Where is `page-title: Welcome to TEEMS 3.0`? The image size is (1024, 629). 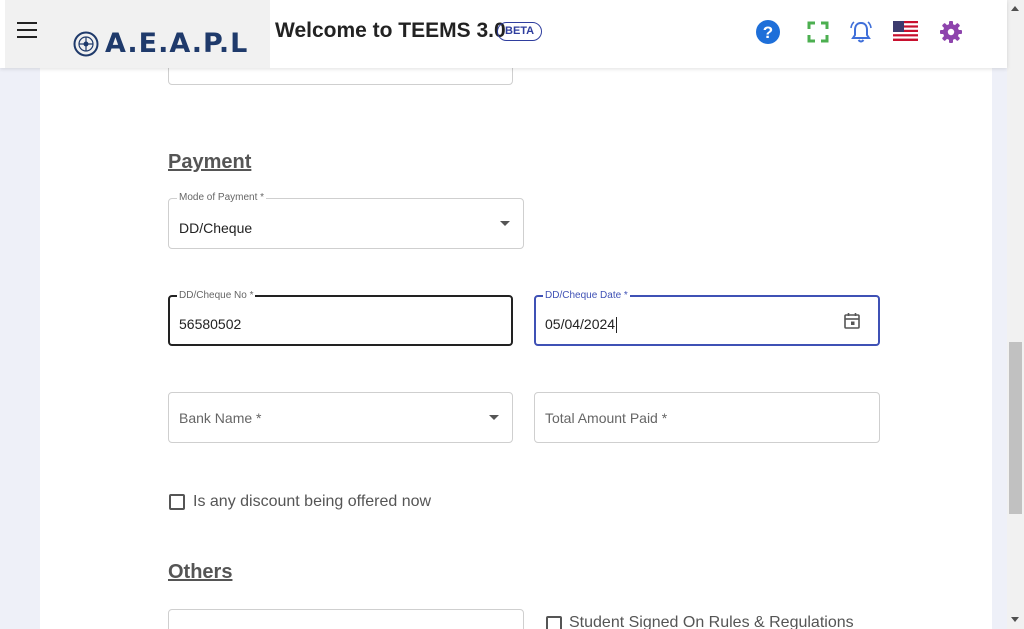 page-title: Welcome to TEEMS 3.0 is located at coordinates (390, 30).